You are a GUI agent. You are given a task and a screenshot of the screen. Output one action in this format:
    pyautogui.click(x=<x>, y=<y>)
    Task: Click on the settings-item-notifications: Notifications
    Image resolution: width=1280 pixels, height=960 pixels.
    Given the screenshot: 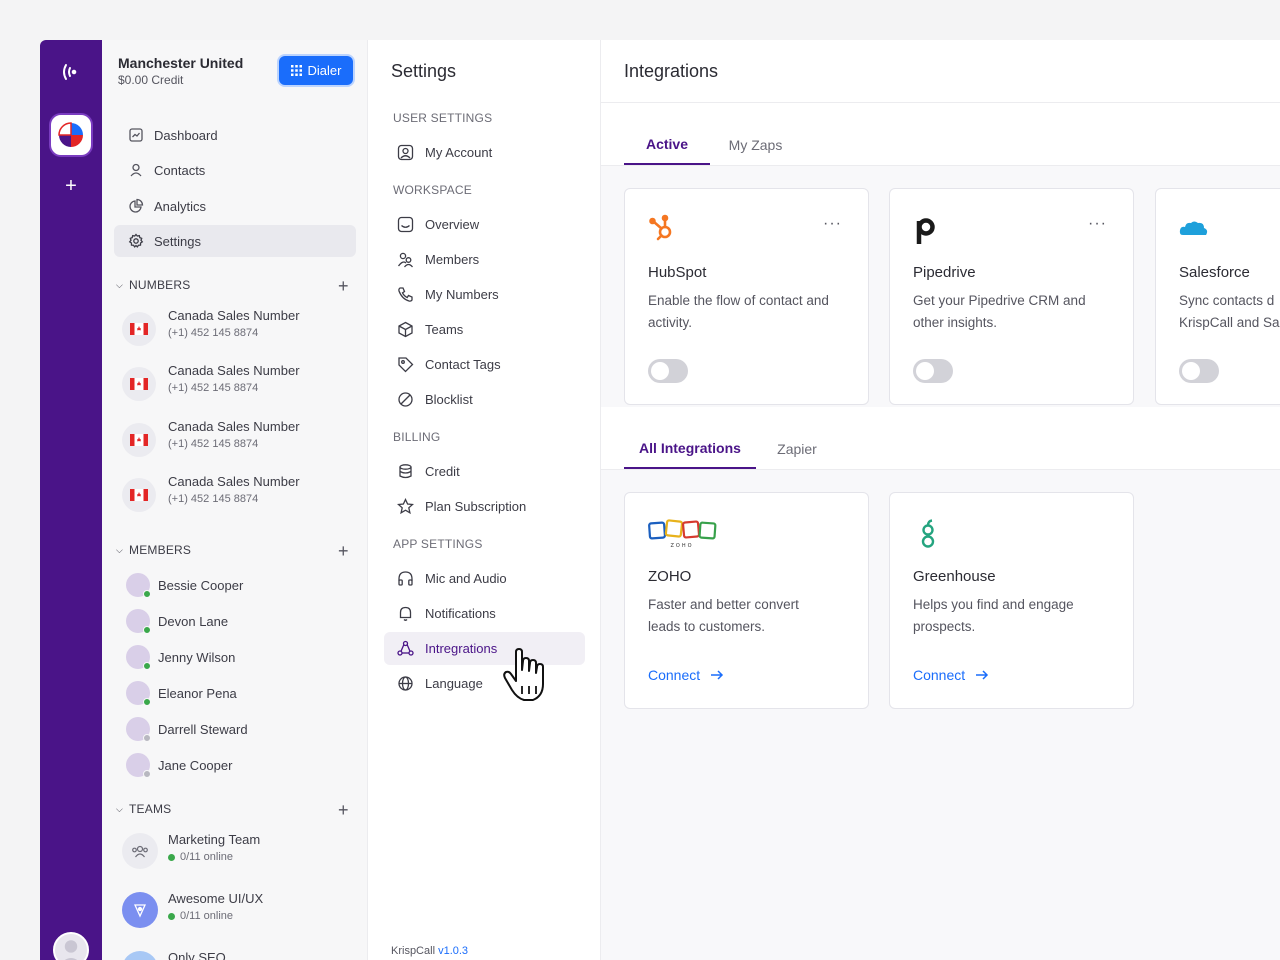 What is the action you would take?
    pyautogui.click(x=484, y=613)
    